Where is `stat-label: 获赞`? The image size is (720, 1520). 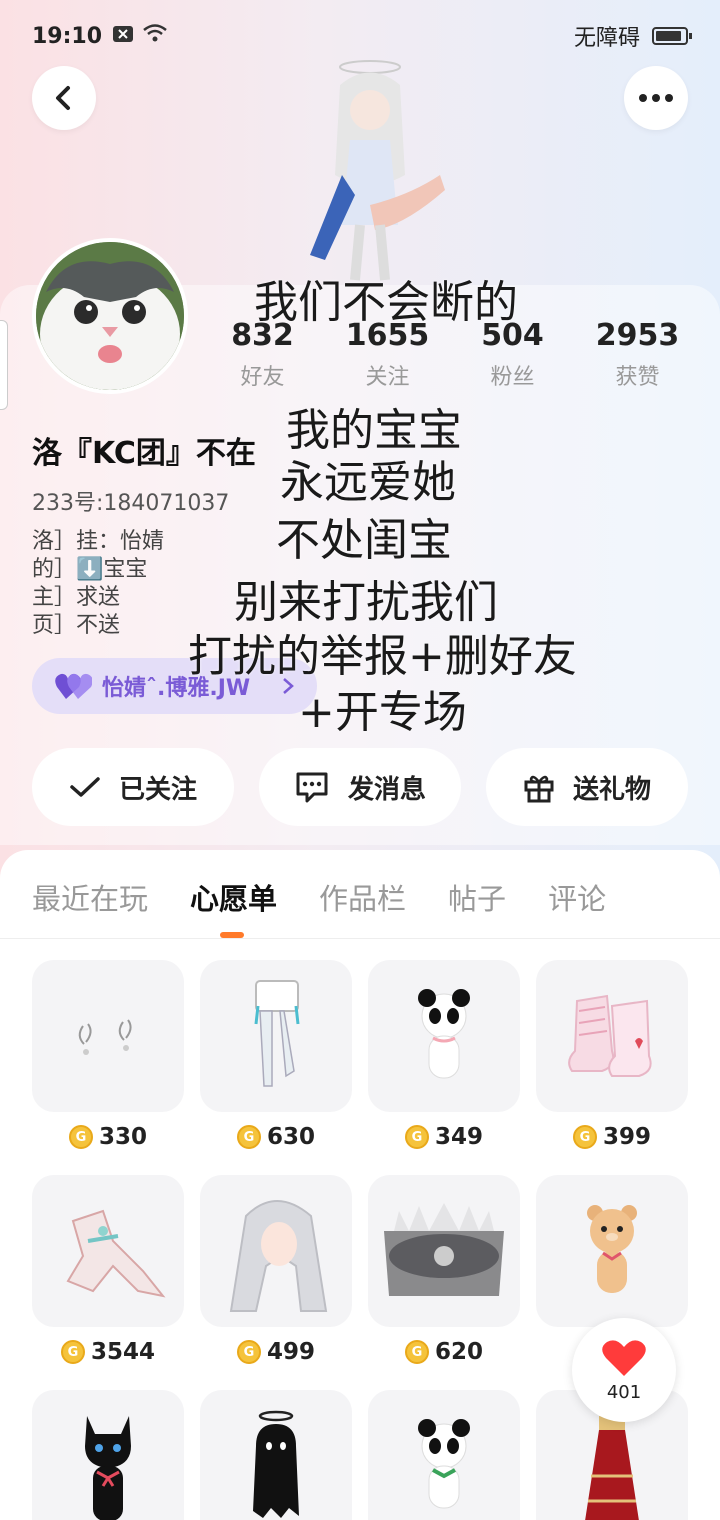 stat-label: 获赞 is located at coordinates (637, 377).